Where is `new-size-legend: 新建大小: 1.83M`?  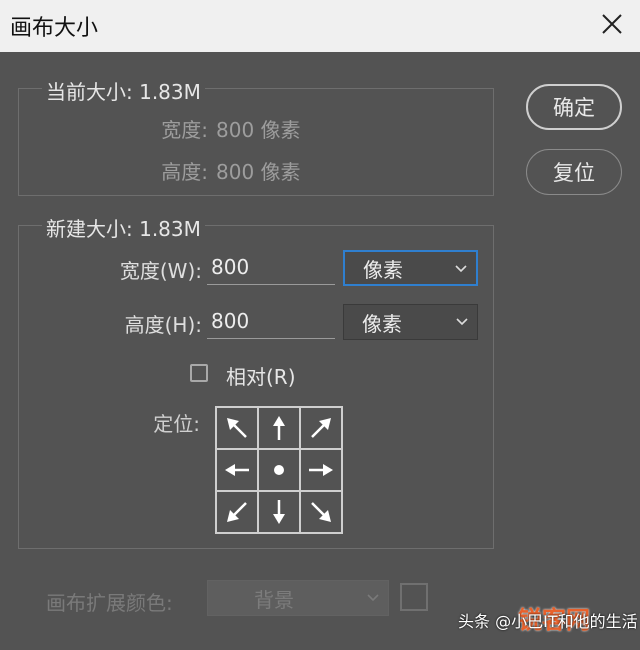 new-size-legend: 新建大小: 1.83M is located at coordinates (123, 227).